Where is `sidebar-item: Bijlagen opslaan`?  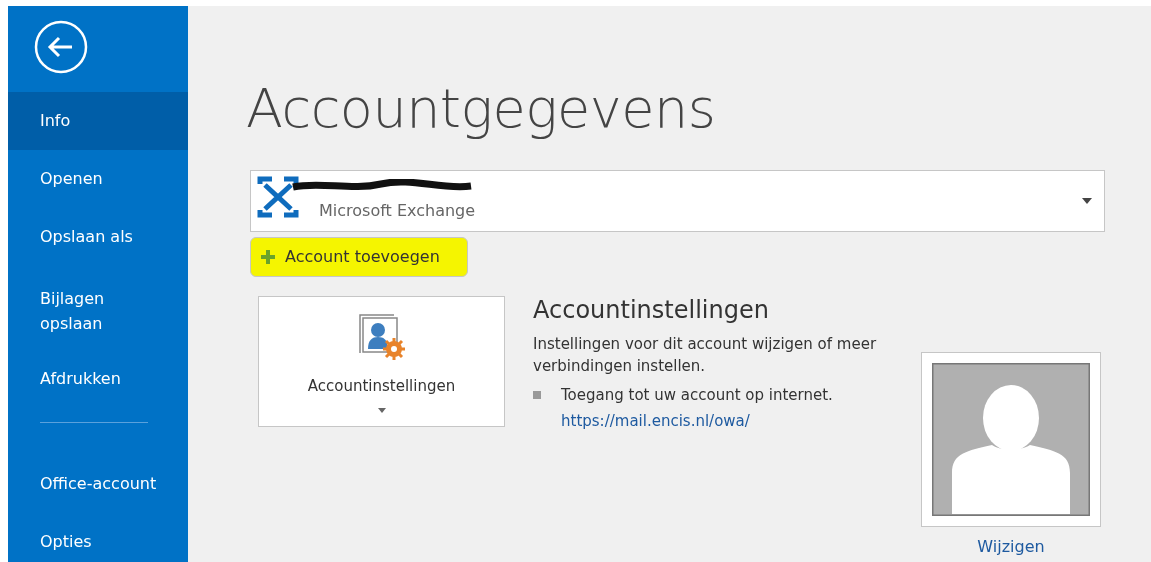
sidebar-item: Bijlagen opslaan is located at coordinates (78, 308).